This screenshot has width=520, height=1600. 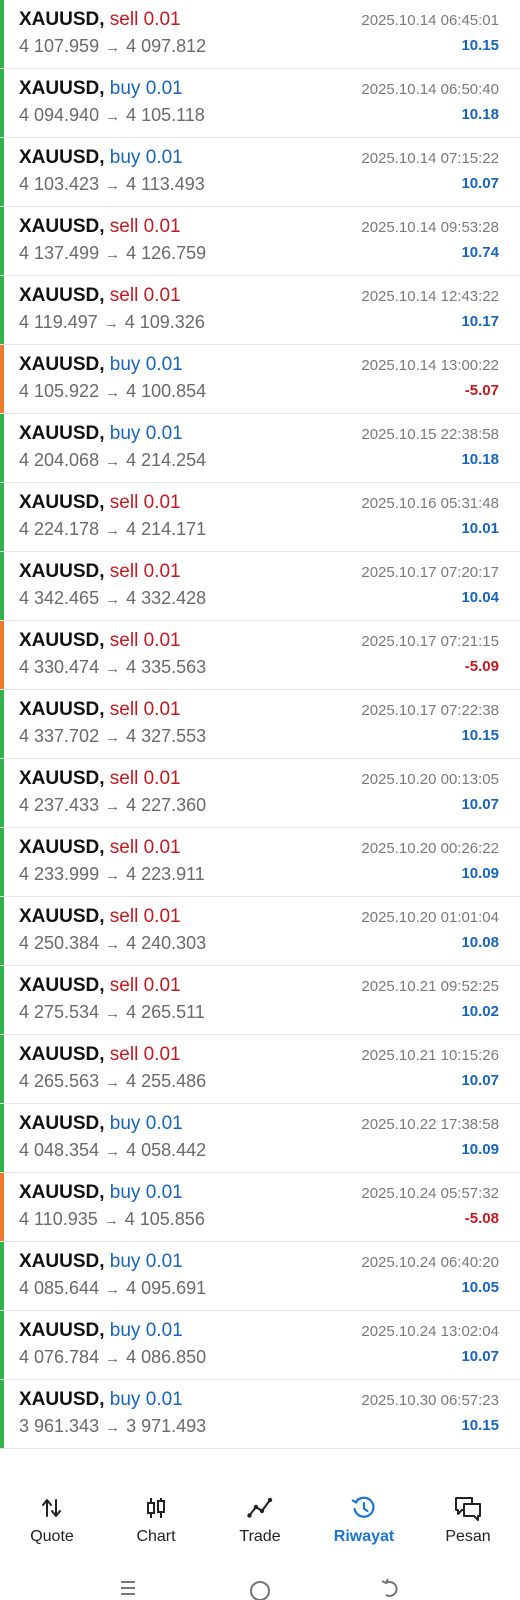 What do you see at coordinates (364, 1517) in the screenshot?
I see `nav-riwayat: Riwayat` at bounding box center [364, 1517].